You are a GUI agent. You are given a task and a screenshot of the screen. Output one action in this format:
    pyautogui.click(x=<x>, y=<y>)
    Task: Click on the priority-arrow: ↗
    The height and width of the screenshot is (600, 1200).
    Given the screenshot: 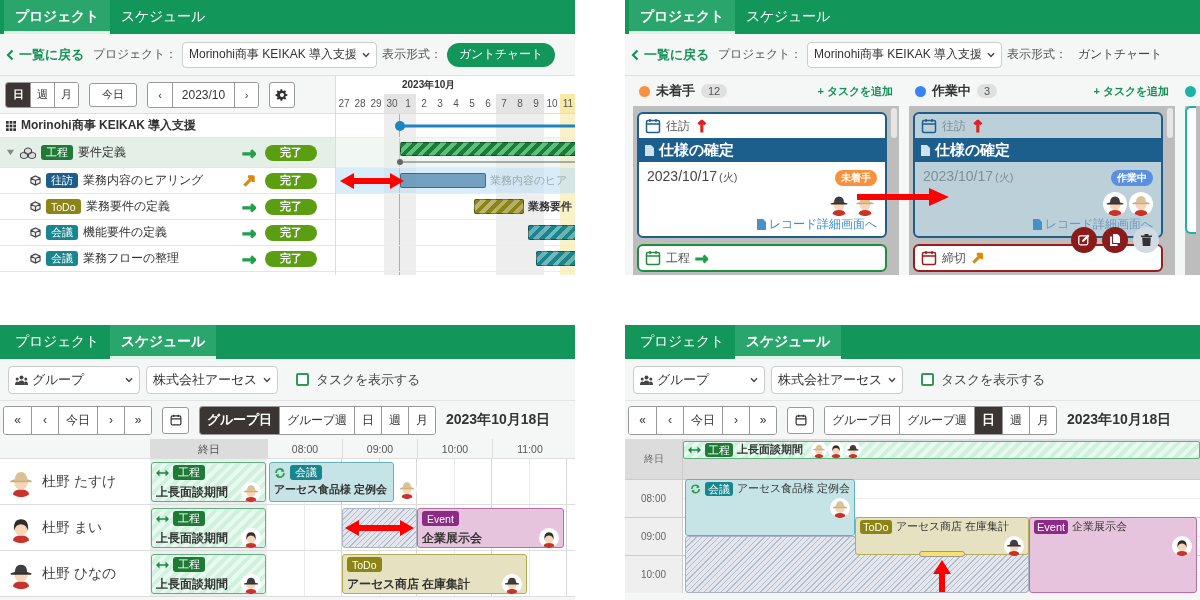 What is the action you would take?
    pyautogui.click(x=978, y=258)
    